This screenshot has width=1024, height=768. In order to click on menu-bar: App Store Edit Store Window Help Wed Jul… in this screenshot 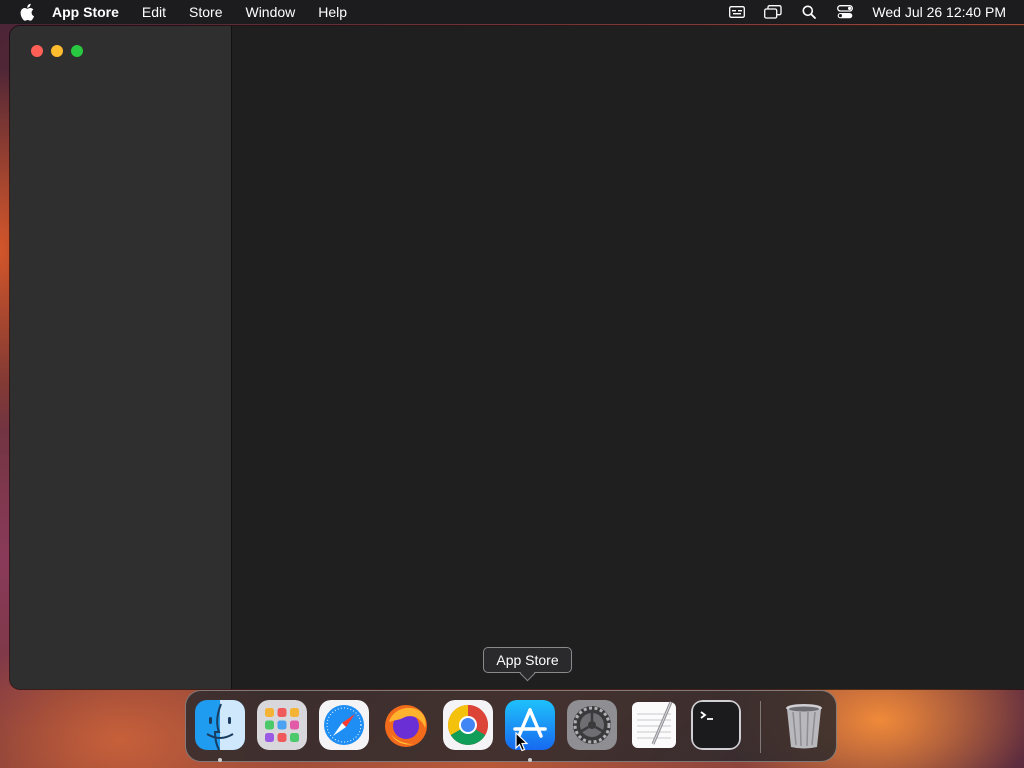, I will do `click(512, 12)`.